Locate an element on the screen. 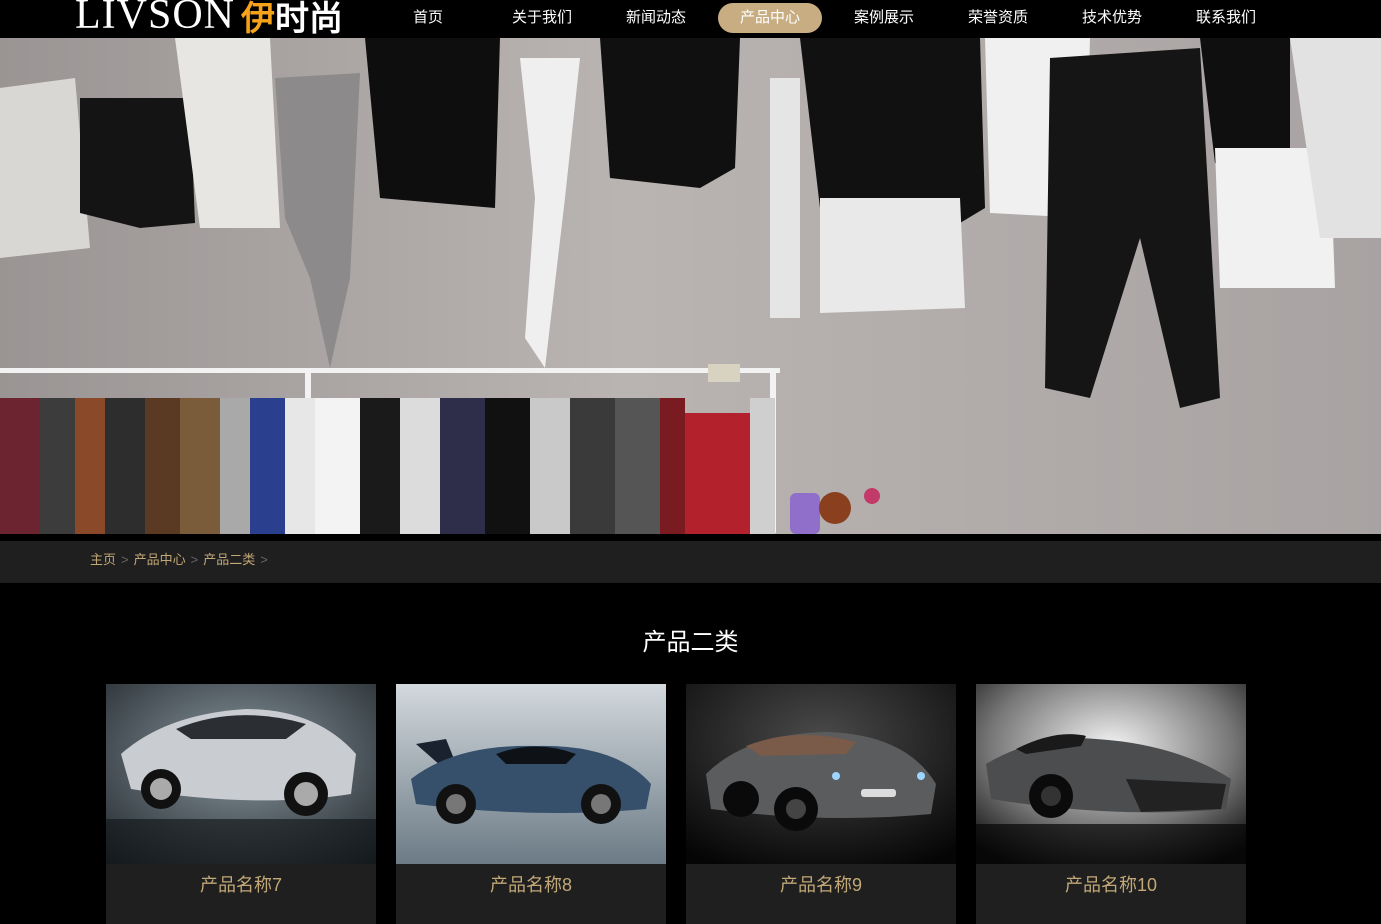 The image size is (1381, 924). nav-item-news: 新闻动态 is located at coordinates (656, 18).